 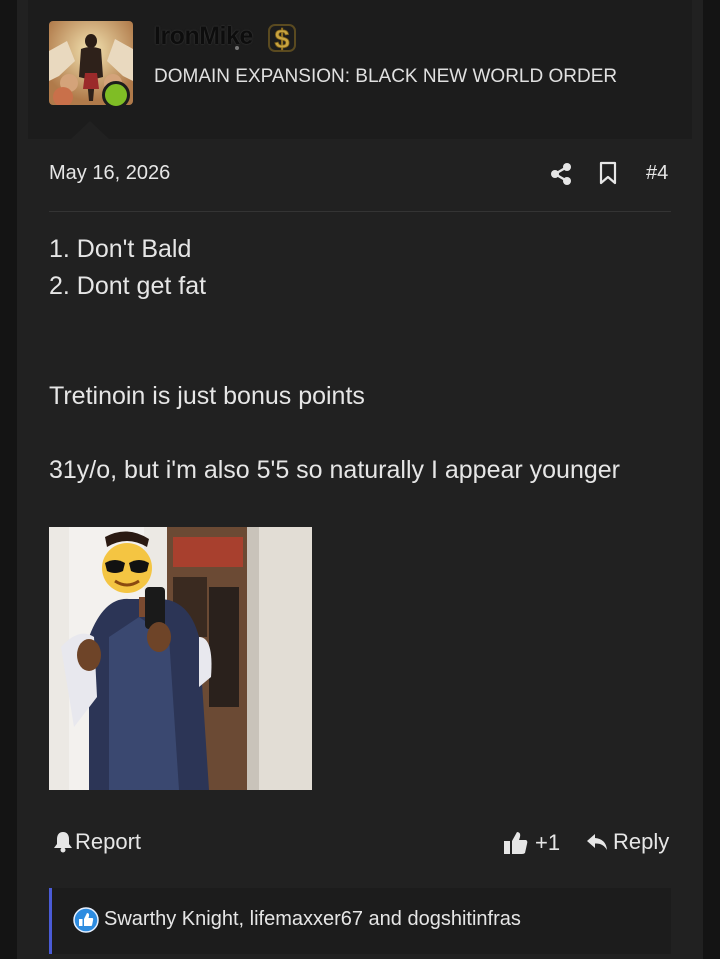 I want to click on like-button: +1, so click(x=531, y=843).